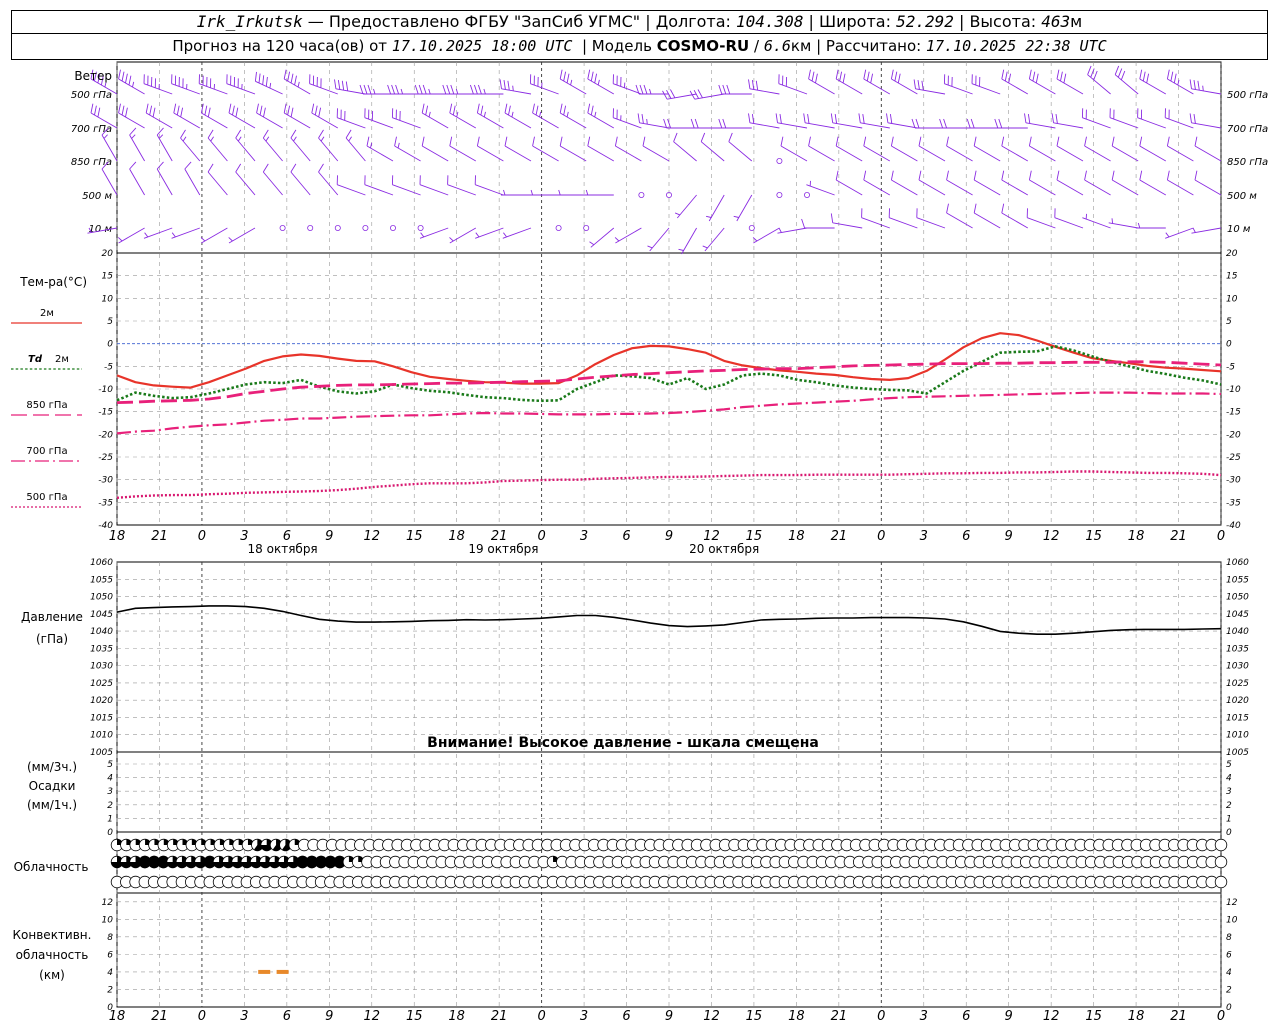 This screenshot has width=1280, height=1024. What do you see at coordinates (52, 617) in the screenshot?
I see `pressure-label: Давление` at bounding box center [52, 617].